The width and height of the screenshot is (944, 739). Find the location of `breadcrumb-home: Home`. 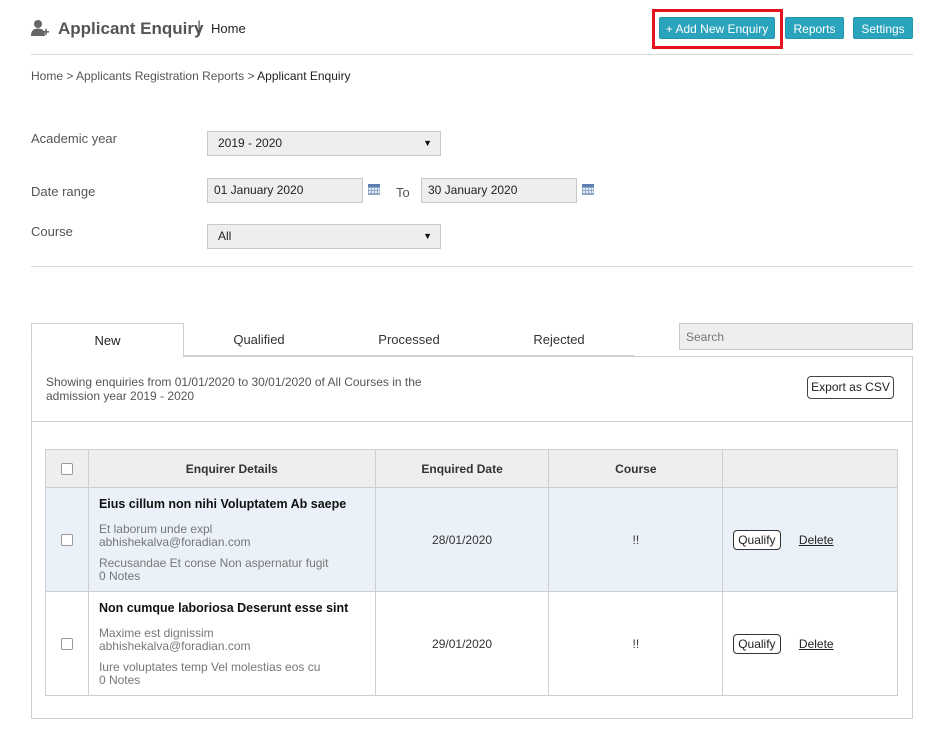

breadcrumb-home: Home is located at coordinates (47, 76).